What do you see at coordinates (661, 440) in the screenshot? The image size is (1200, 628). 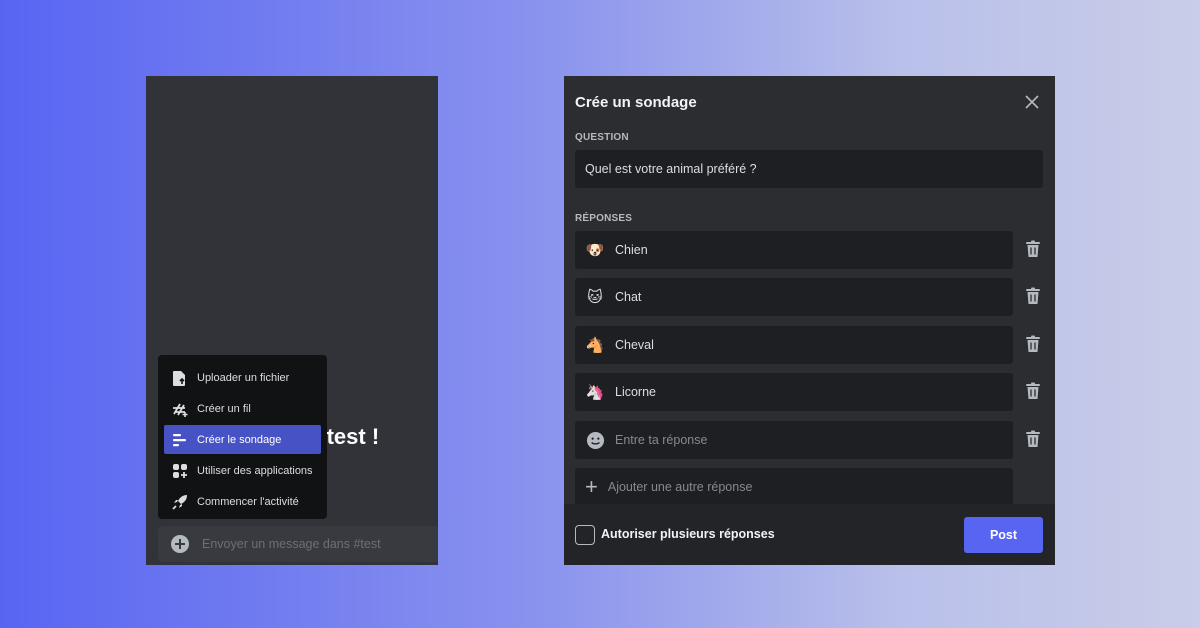 I see `answer-placeholder: Entre ta réponse` at bounding box center [661, 440].